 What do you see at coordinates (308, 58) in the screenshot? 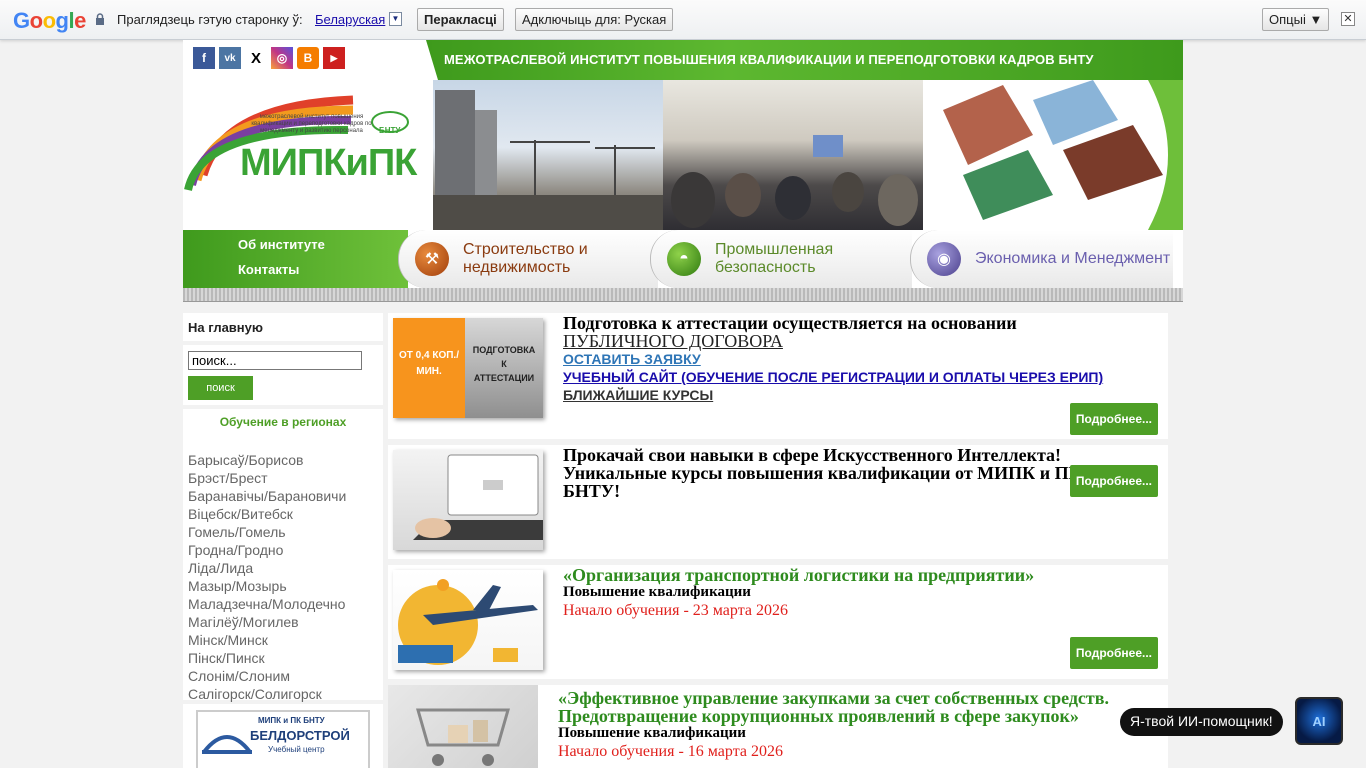
I see `blogger-icon: B` at bounding box center [308, 58].